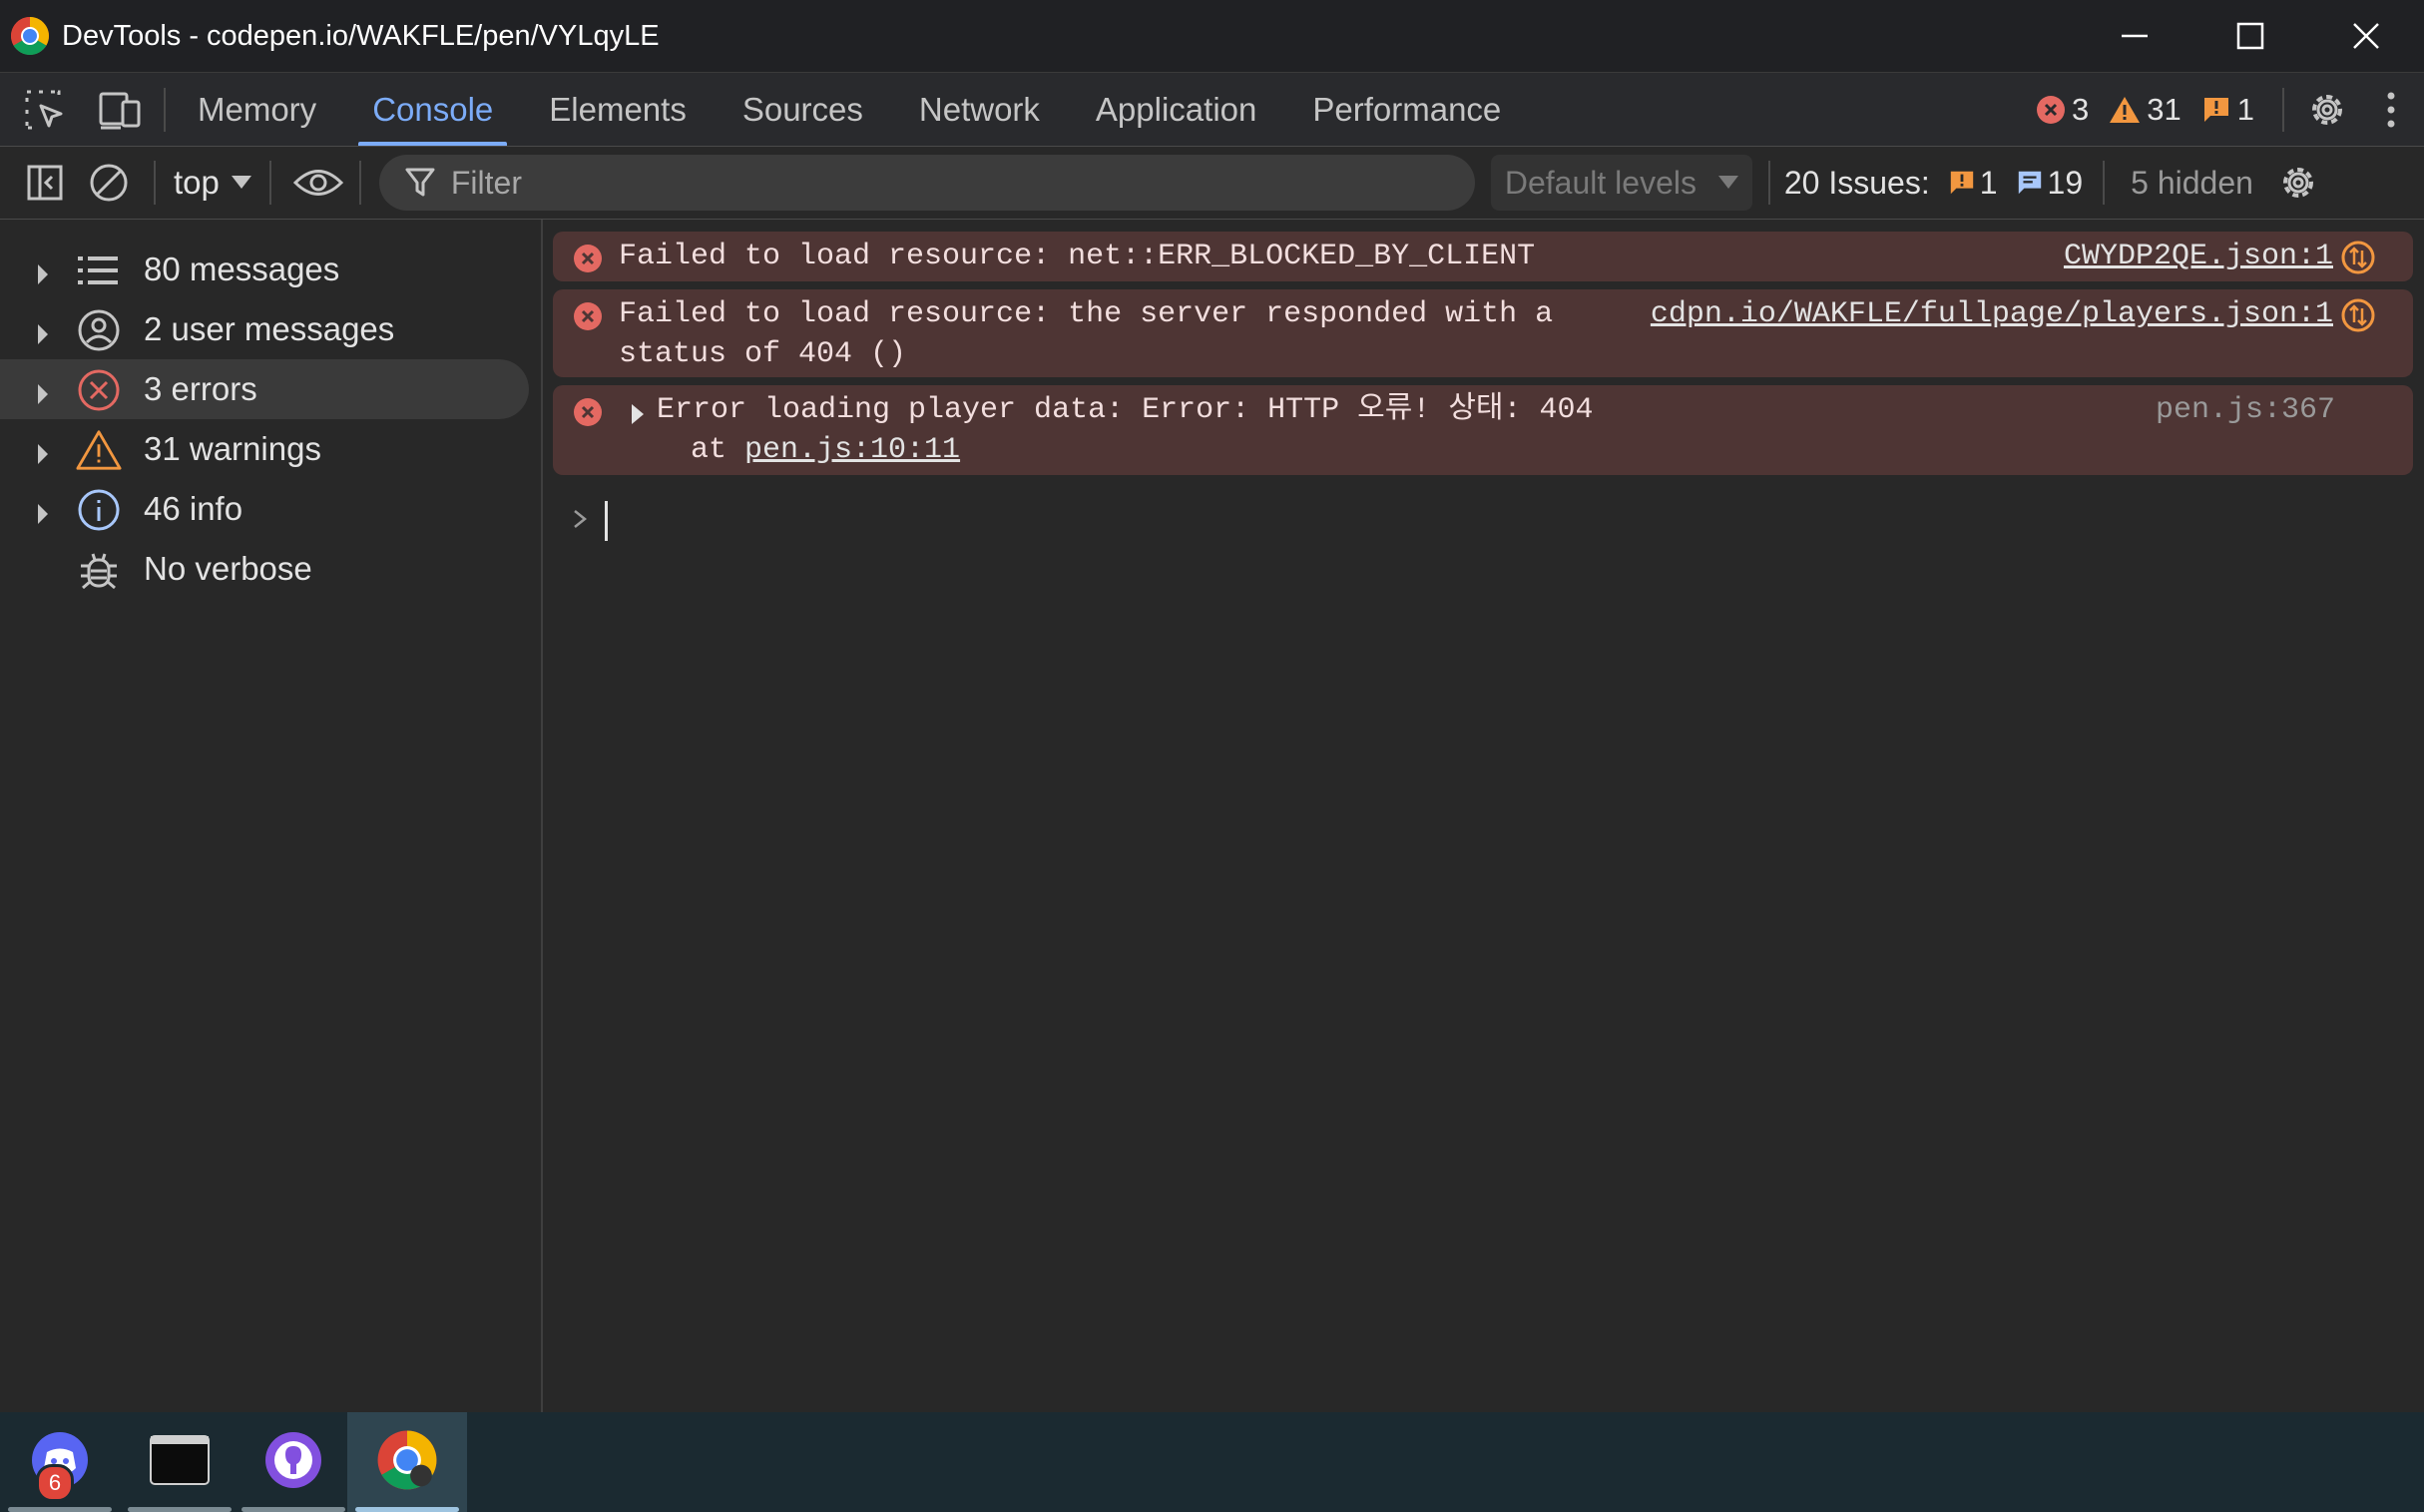  I want to click on sidebar-item-messages: 80 messages, so click(270, 269).